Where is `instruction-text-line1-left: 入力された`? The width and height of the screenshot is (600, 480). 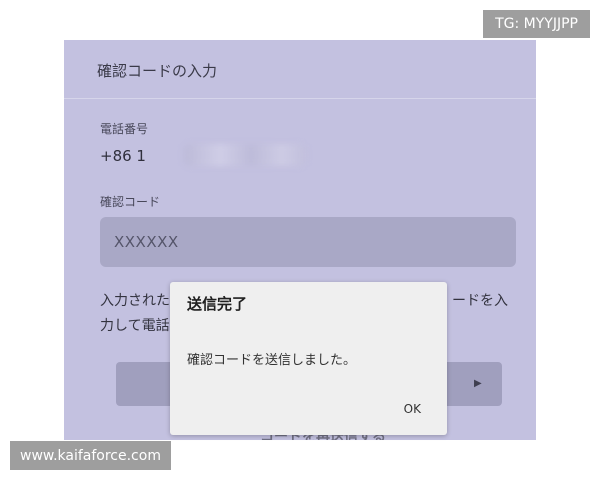 instruction-text-line1-left: 入力された is located at coordinates (135, 301).